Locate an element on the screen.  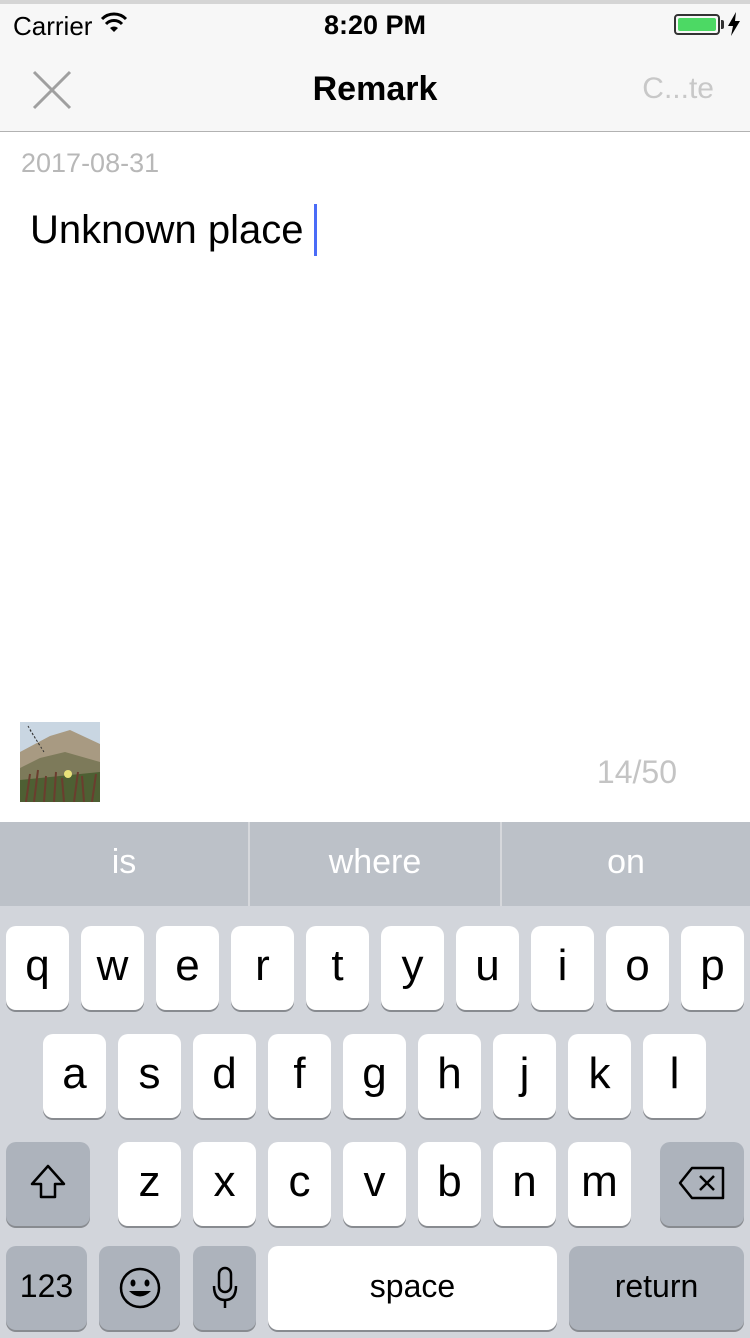
microphone-icon is located at coordinates (224, 1287).